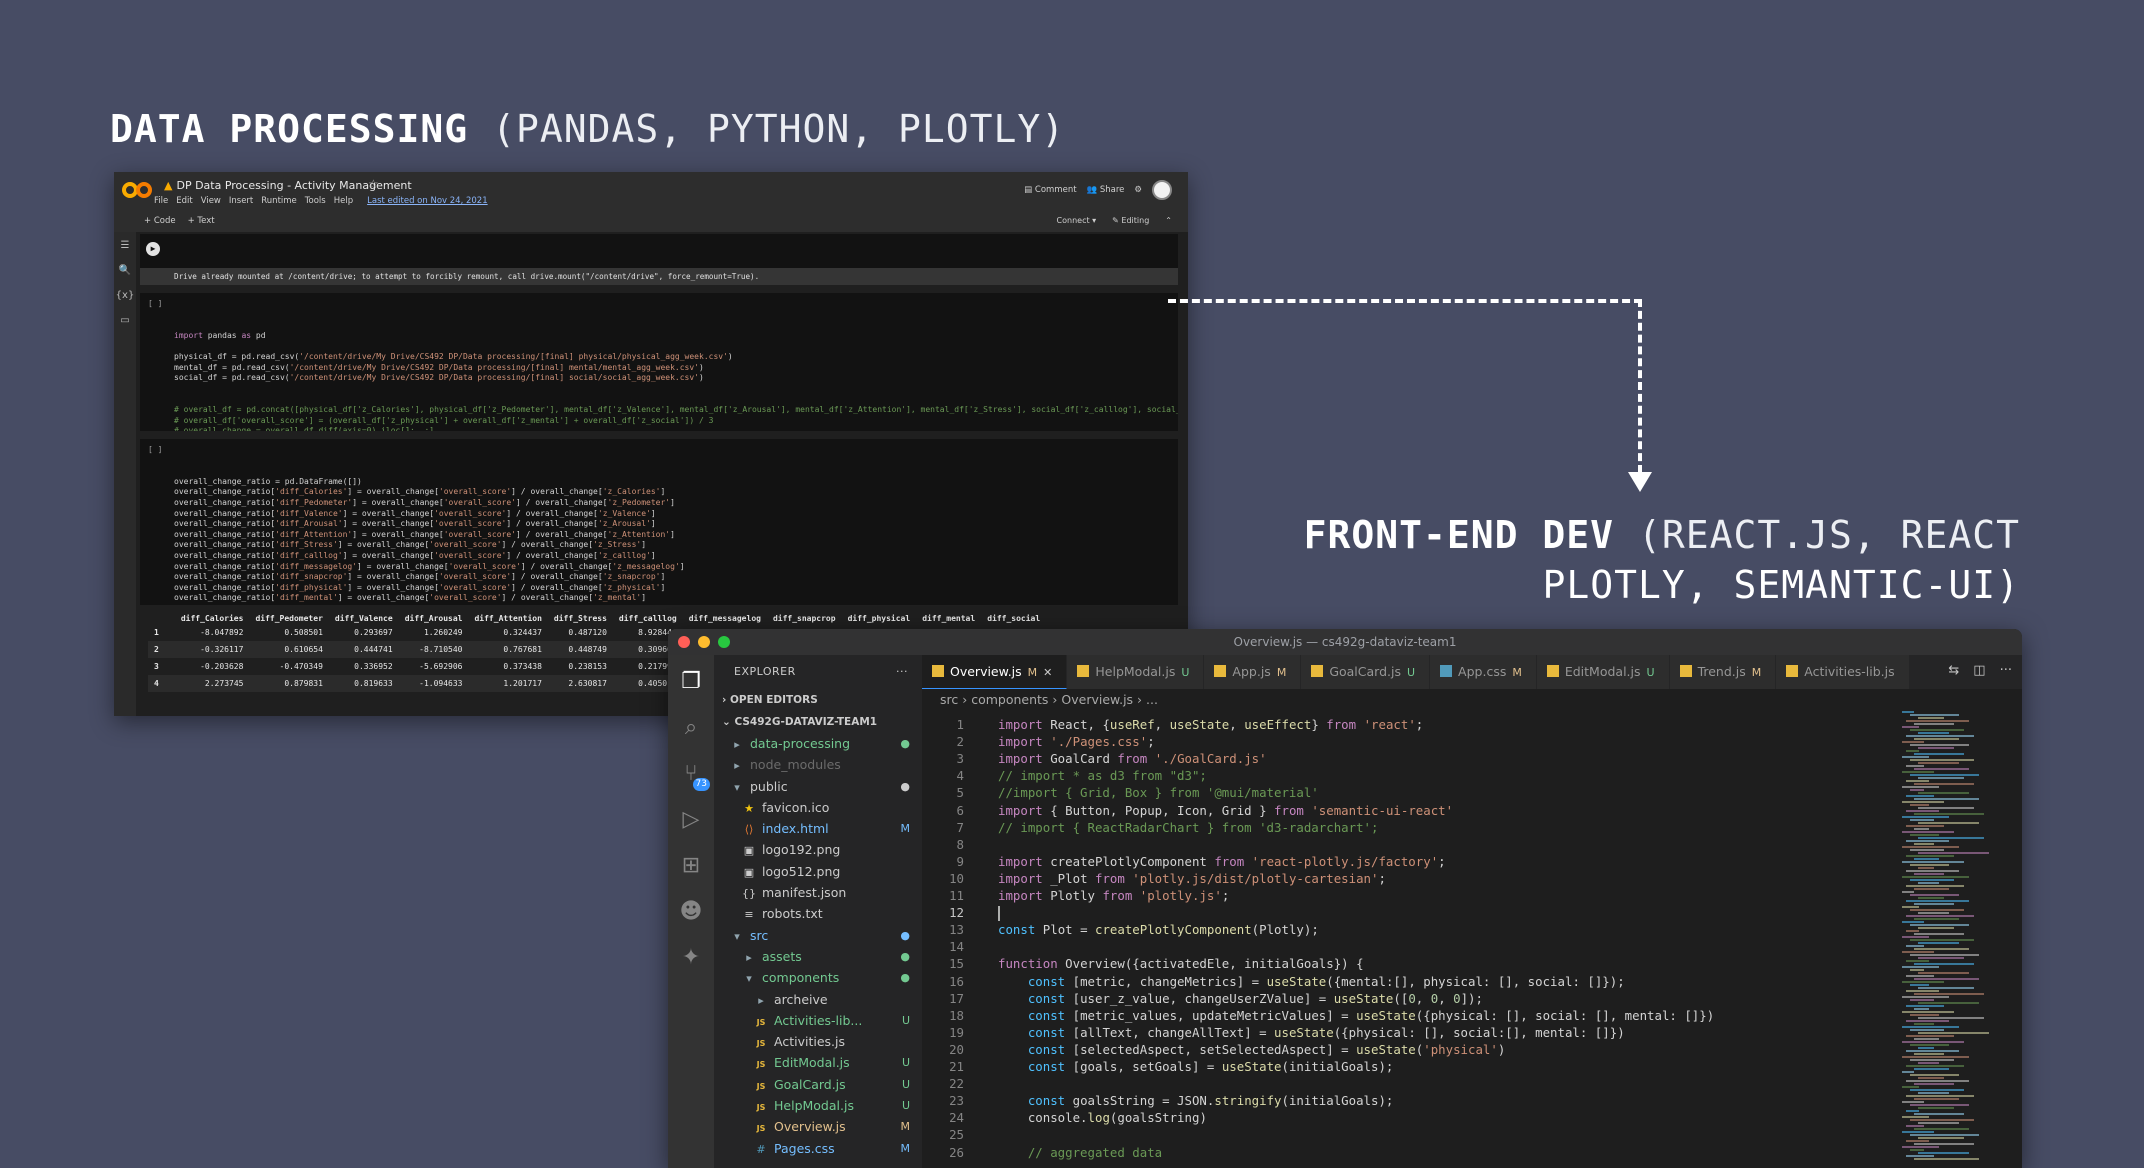  I want to click on file-tree-item: {} manifest.json, so click(818, 892).